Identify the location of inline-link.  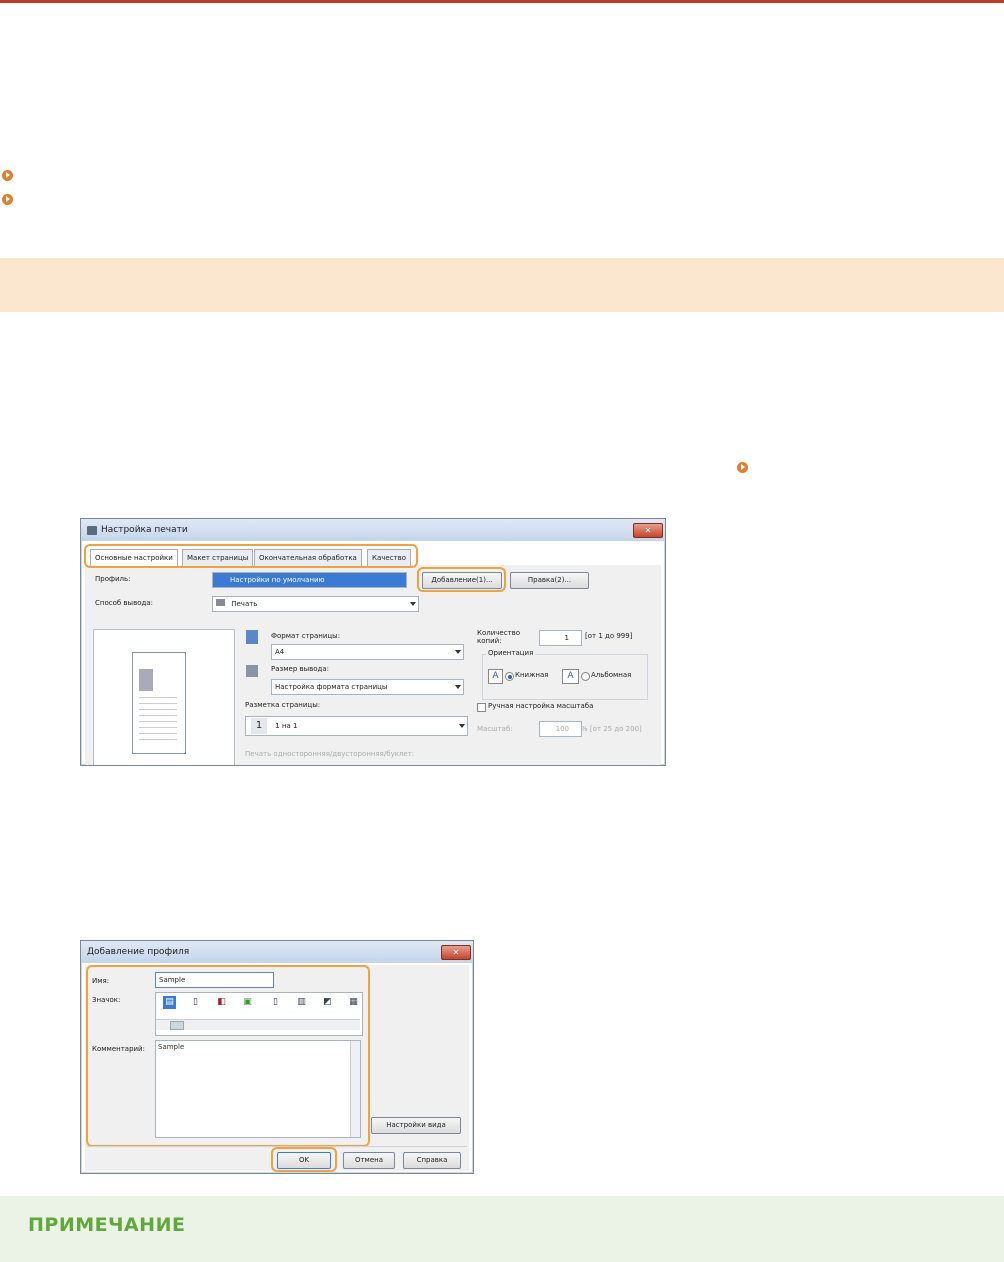
(741, 467).